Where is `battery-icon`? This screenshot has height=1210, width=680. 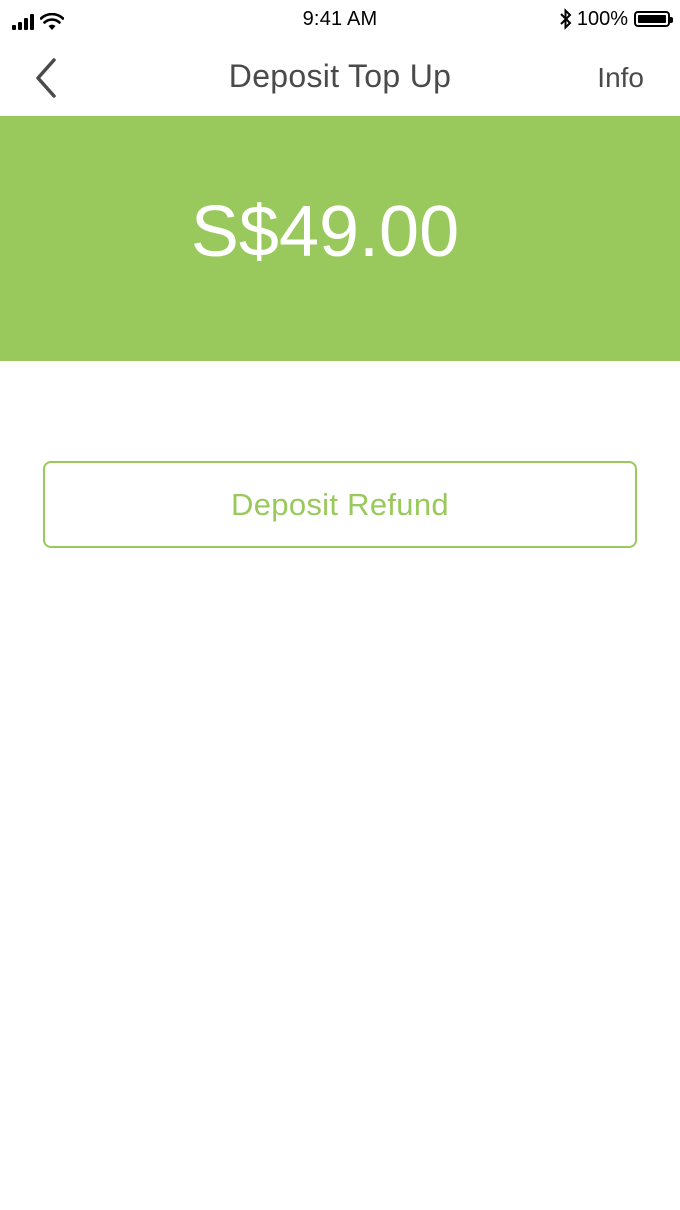
battery-icon is located at coordinates (653, 19).